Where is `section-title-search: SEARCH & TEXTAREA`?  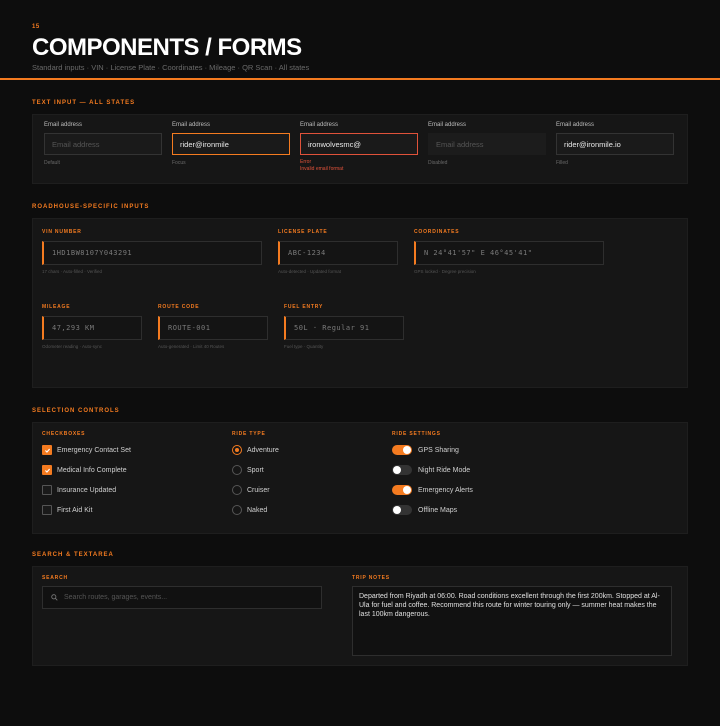
section-title-search: SEARCH & TEXTAREA is located at coordinates (73, 555).